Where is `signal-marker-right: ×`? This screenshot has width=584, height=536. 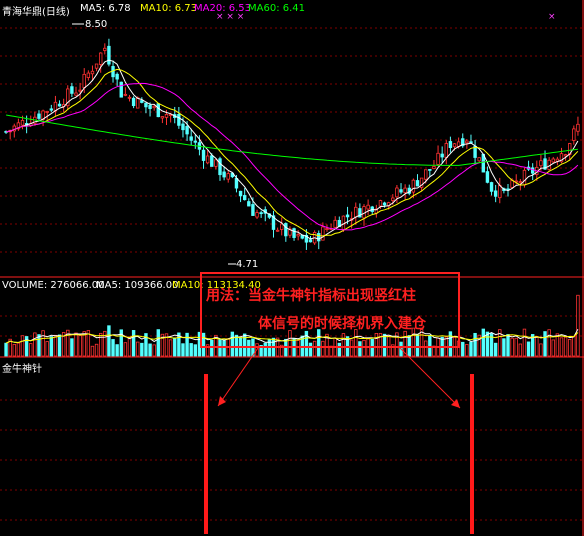
signal-marker-right: × is located at coordinates (552, 17).